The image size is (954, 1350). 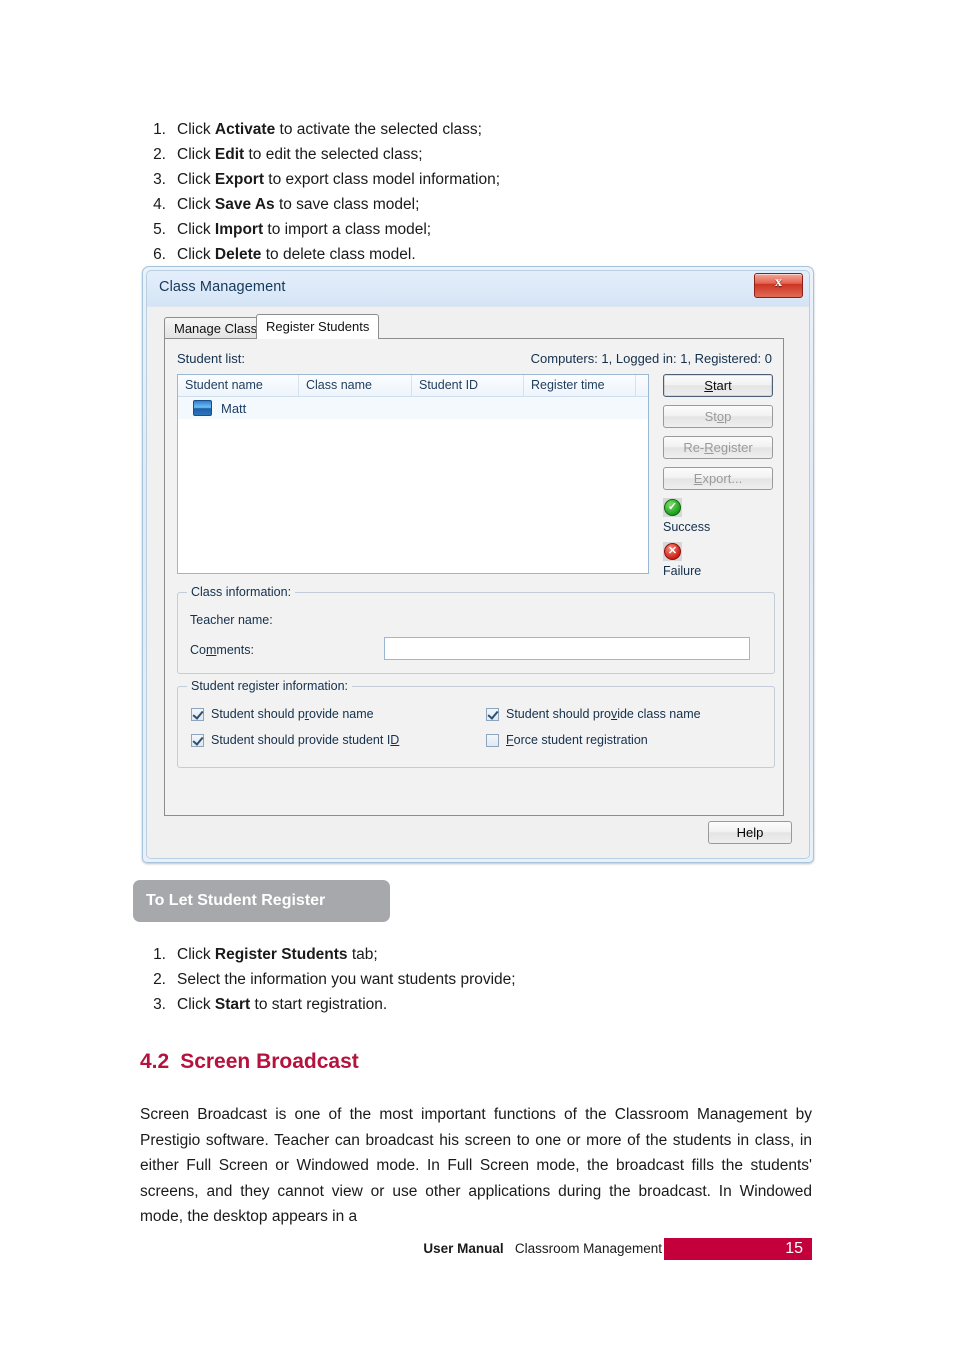 What do you see at coordinates (642, 385) in the screenshot?
I see `column-header-filler` at bounding box center [642, 385].